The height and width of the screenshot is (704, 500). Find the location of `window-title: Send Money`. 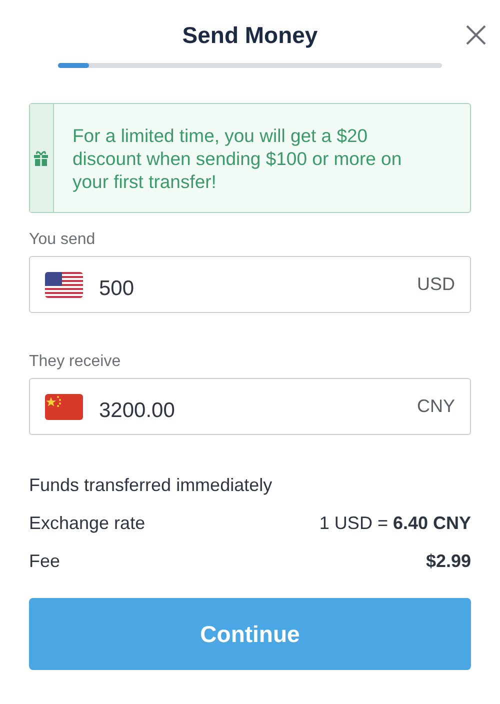

window-title: Send Money is located at coordinates (250, 35).